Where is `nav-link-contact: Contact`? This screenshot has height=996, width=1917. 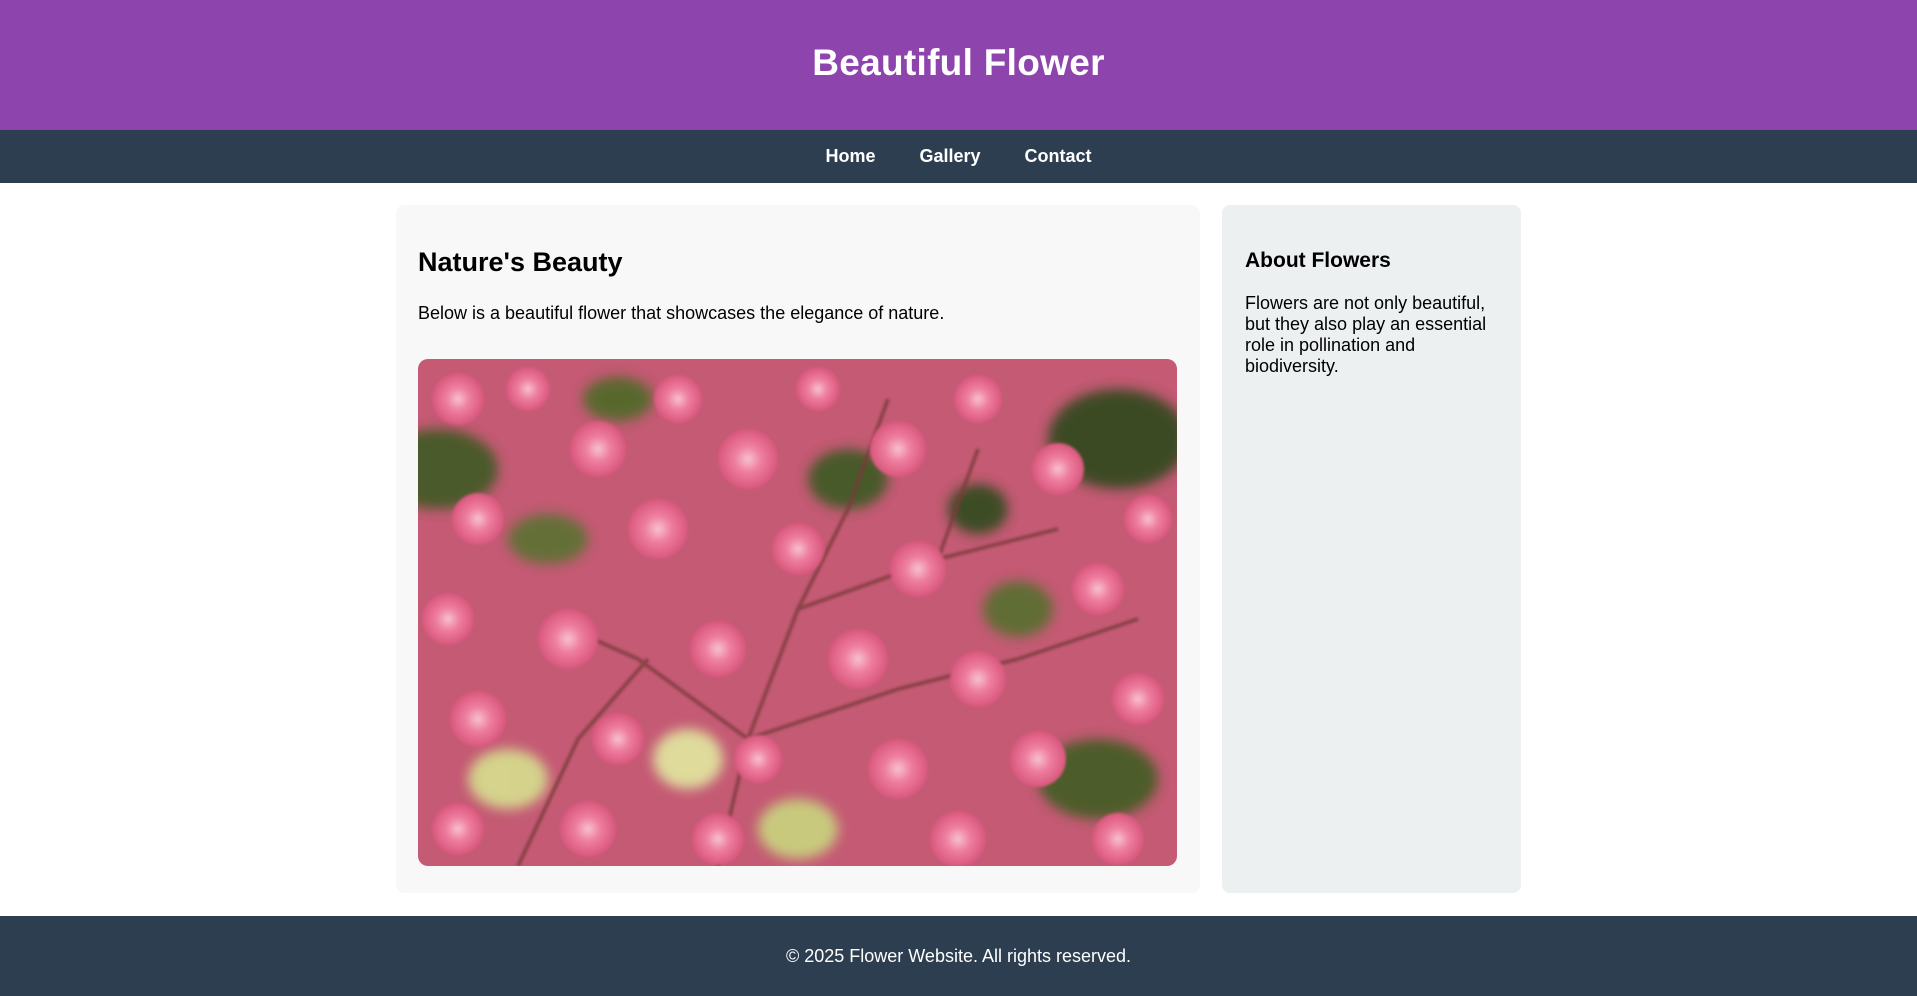
nav-link-contact: Contact is located at coordinates (1058, 156).